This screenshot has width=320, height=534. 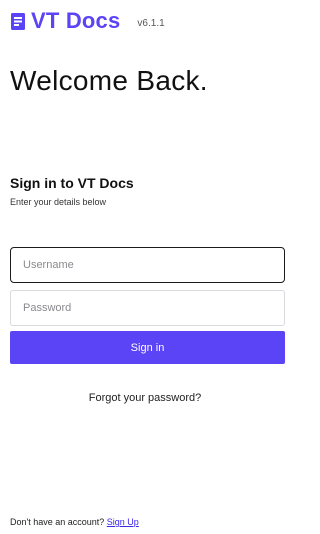 I want to click on welcome-heading: Welcome Back., so click(x=109, y=80).